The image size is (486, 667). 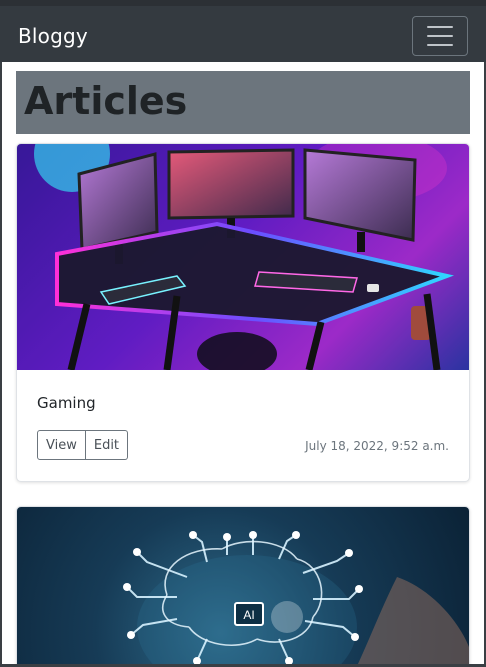 What do you see at coordinates (243, 31) in the screenshot?
I see `navbar: Bloggy` at bounding box center [243, 31].